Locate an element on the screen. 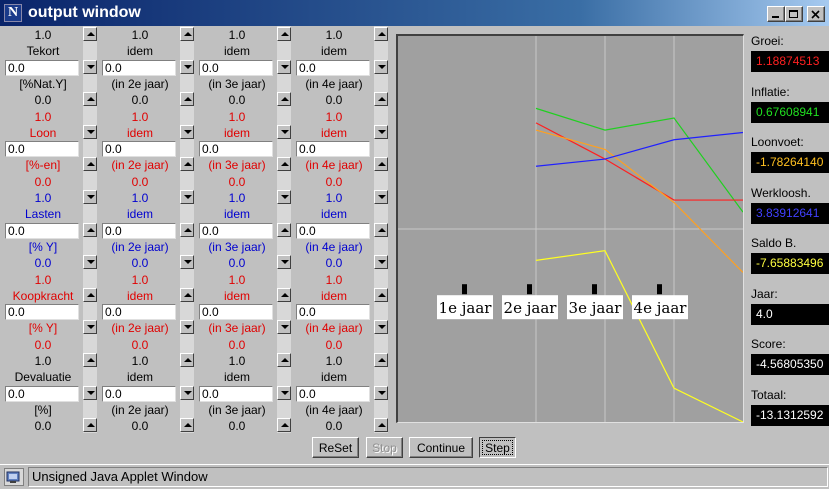 Image resolution: width=829 pixels, height=489 pixels. continue-button: Continue is located at coordinates (441, 447).